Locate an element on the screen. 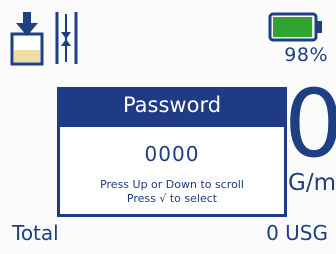 This screenshot has width=336, height=254. rate-unit: G/m is located at coordinates (312, 183).